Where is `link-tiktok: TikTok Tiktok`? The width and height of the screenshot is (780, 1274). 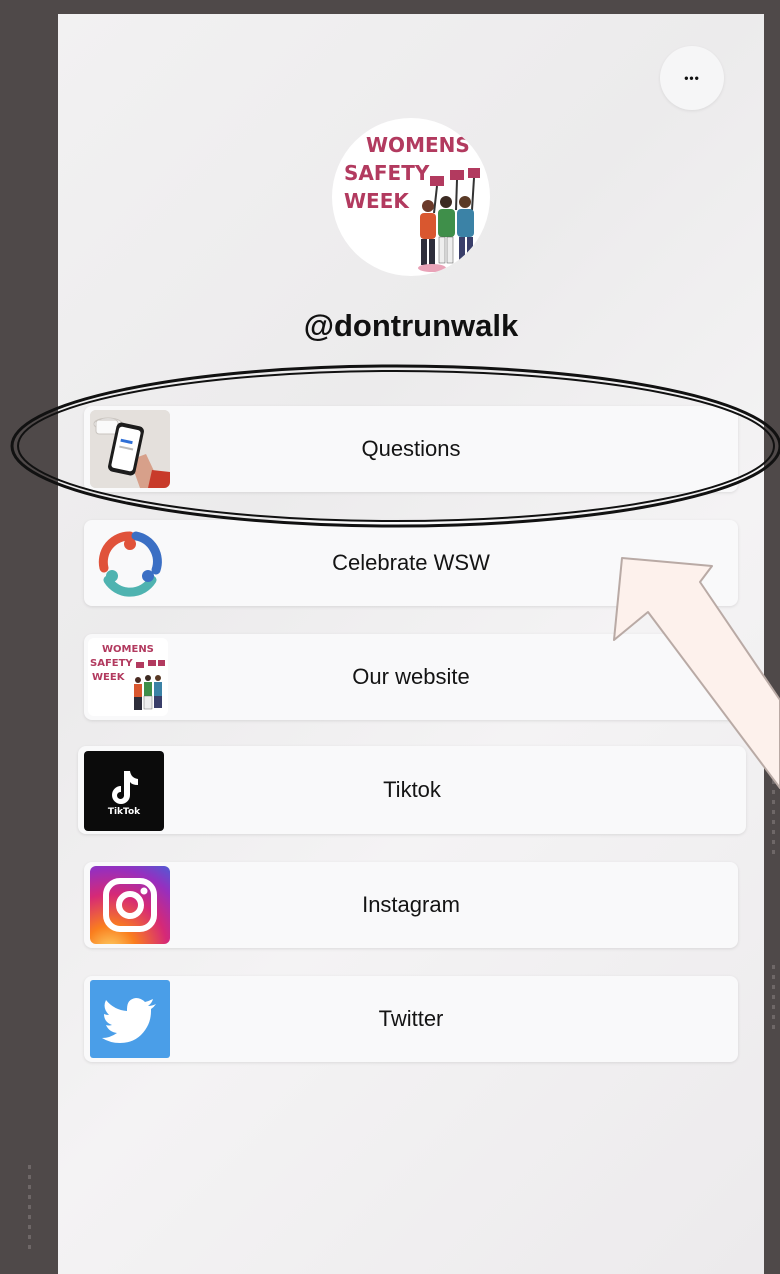 link-tiktok: TikTok Tiktok is located at coordinates (412, 790).